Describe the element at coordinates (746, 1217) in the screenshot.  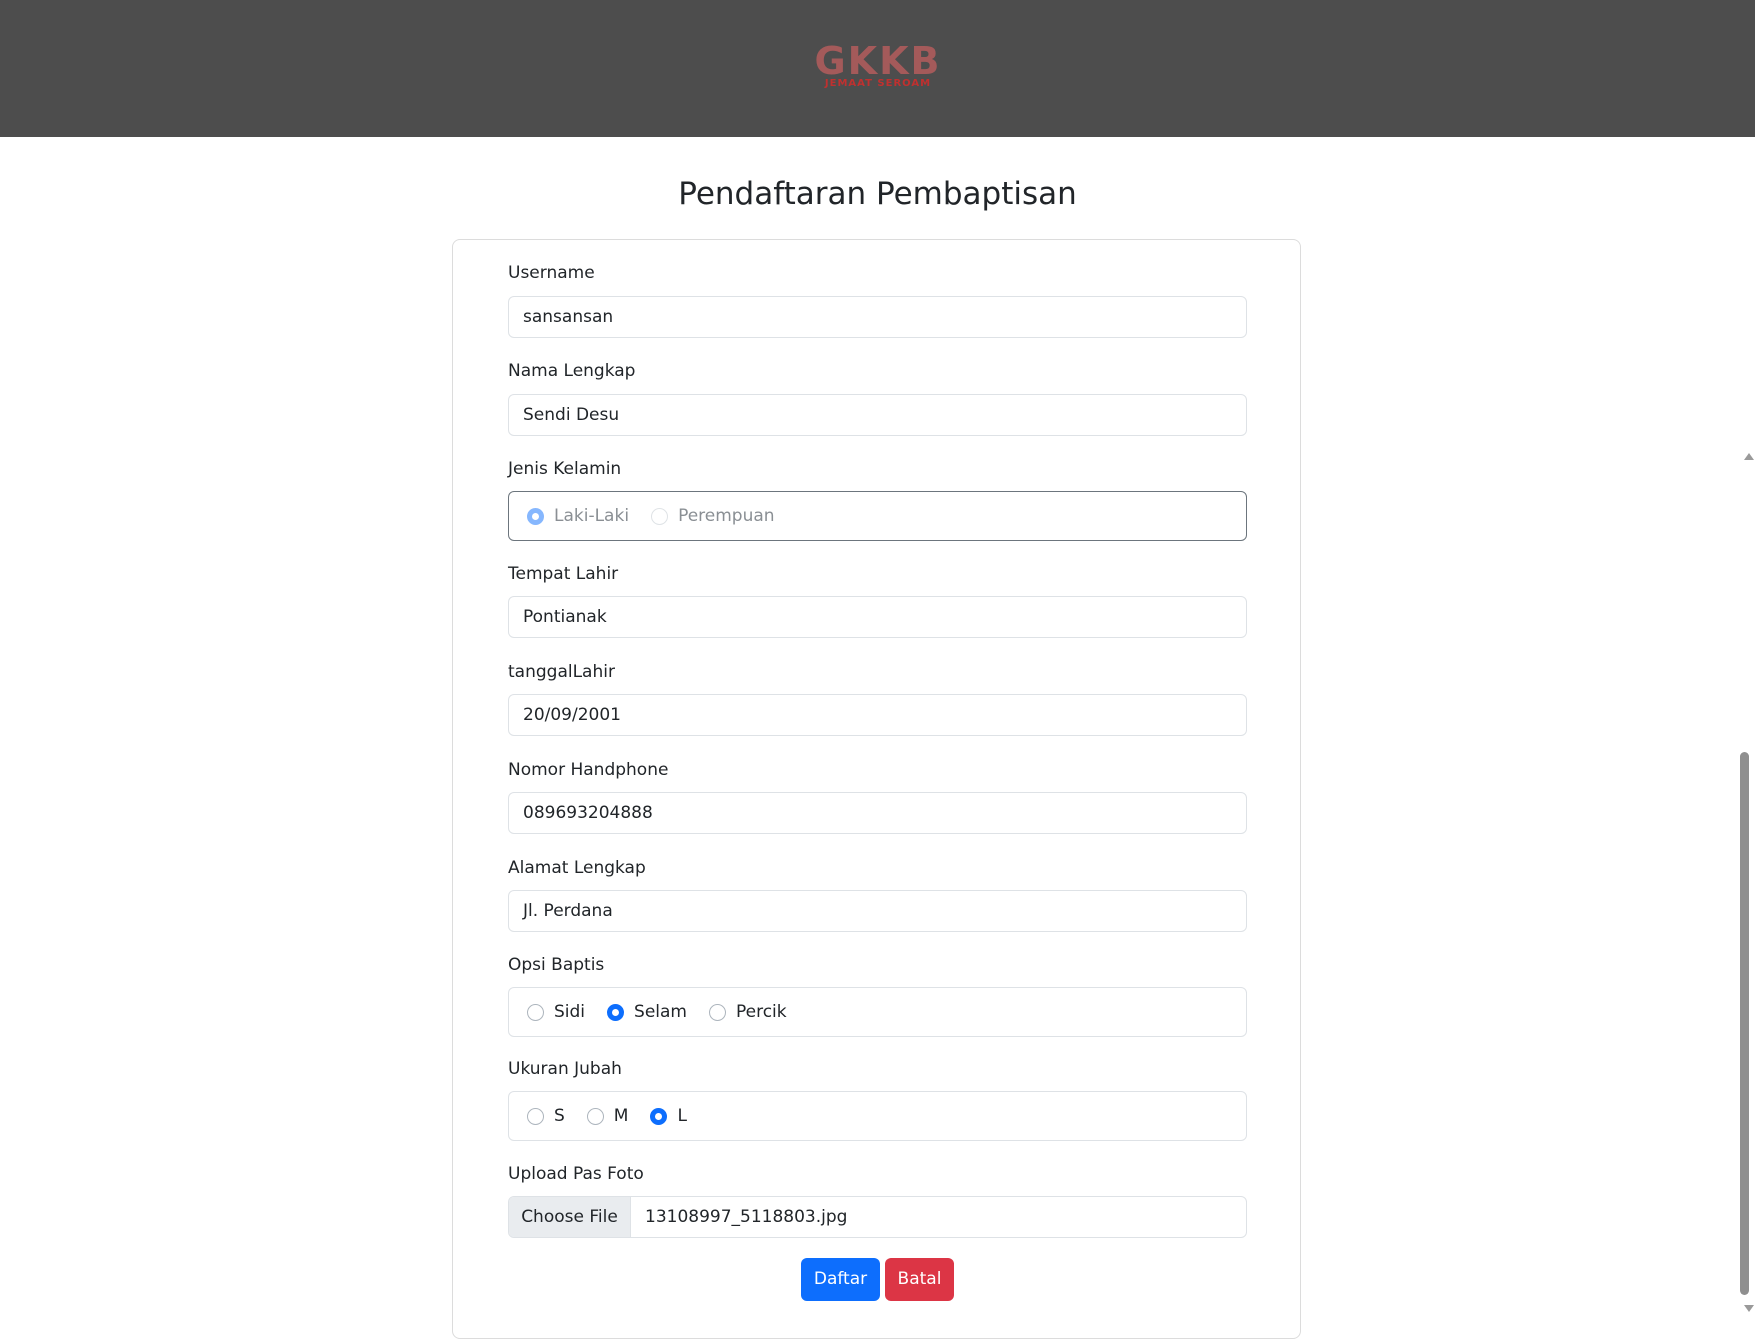
I see `selected-file-name: 13108997_5118803.jpg` at that location.